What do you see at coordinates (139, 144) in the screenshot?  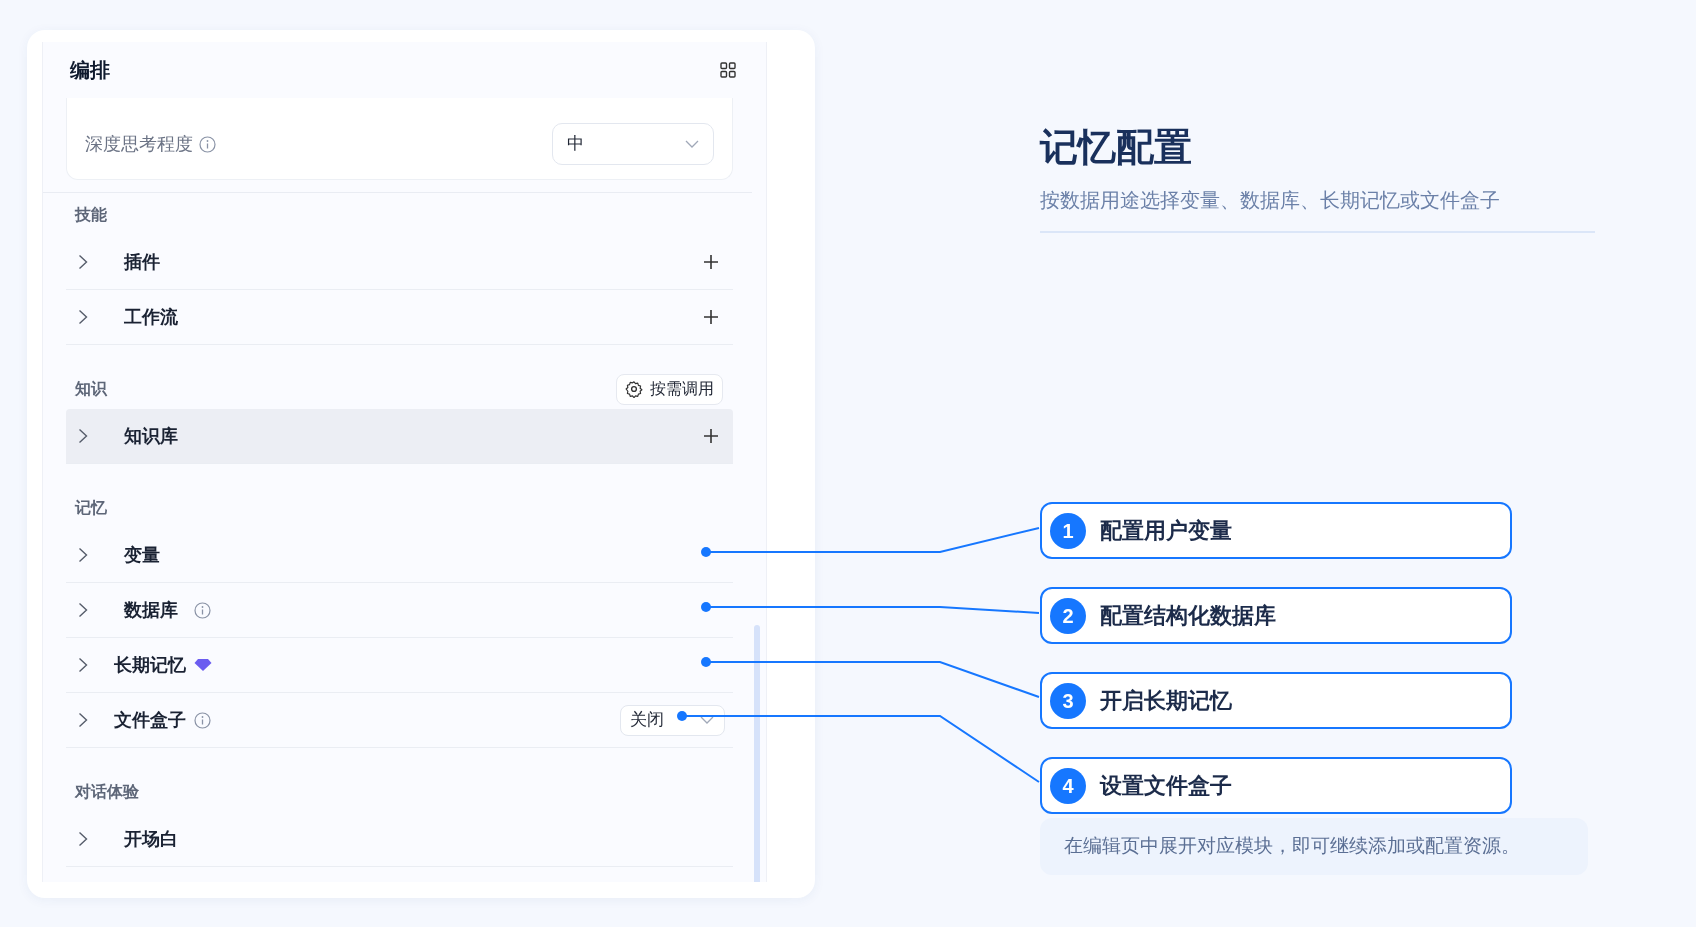 I see `setting-label: 深度思考程度` at bounding box center [139, 144].